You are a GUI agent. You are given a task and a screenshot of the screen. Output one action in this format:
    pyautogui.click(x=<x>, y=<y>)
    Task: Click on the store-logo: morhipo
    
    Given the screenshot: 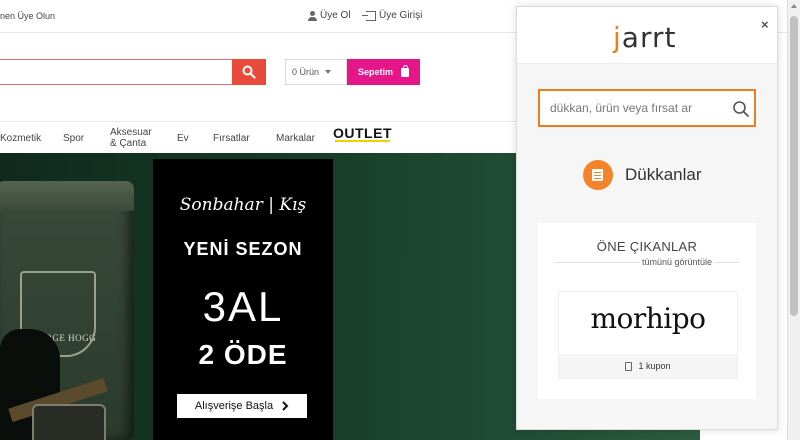 What is the action you would take?
    pyautogui.click(x=648, y=318)
    